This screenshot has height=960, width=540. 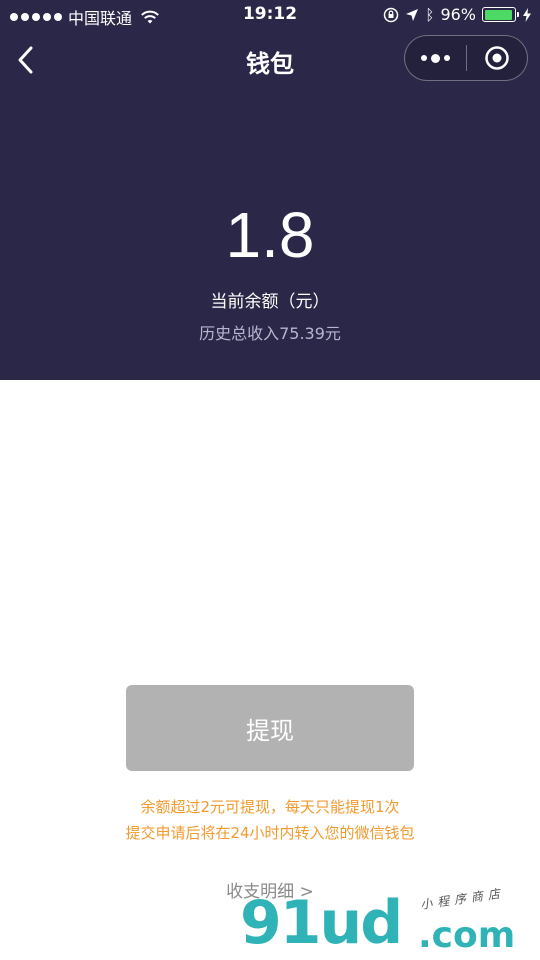 What do you see at coordinates (270, 889) in the screenshot?
I see `transaction-details-link: 收支明细 >` at bounding box center [270, 889].